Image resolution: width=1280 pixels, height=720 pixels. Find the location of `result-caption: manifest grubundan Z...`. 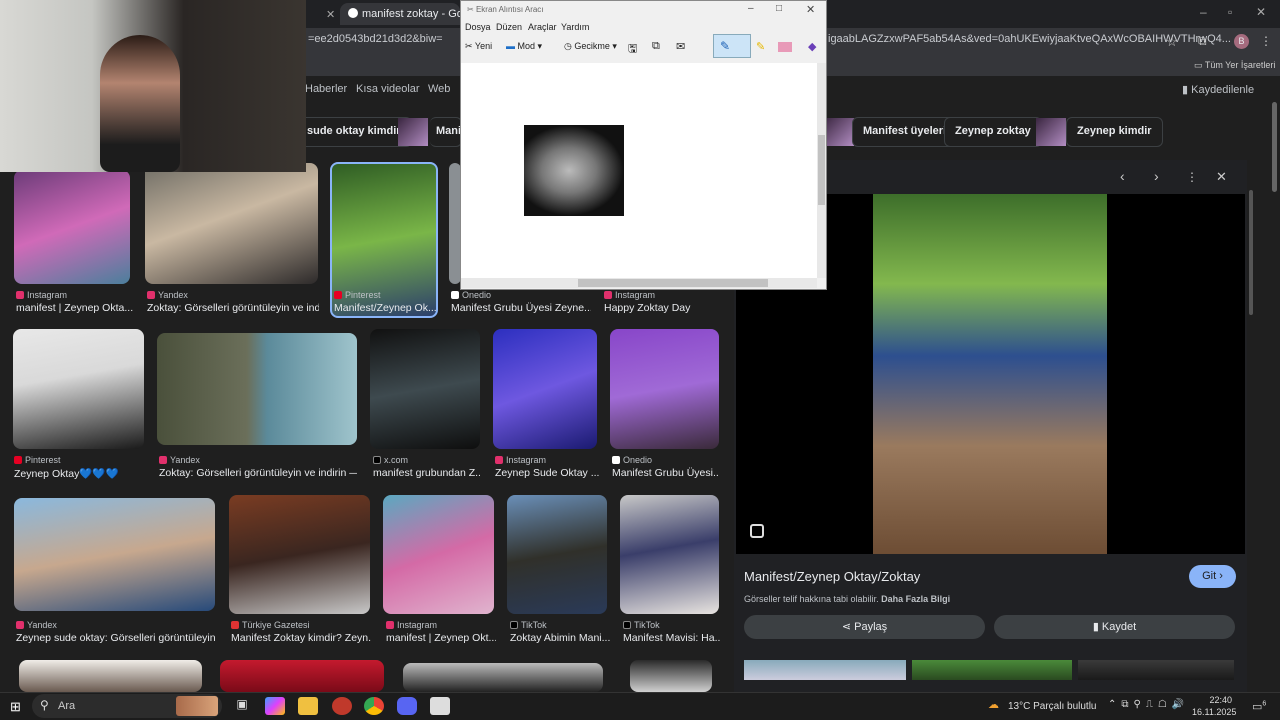

result-caption: manifest grubundan Z... is located at coordinates (427, 473).